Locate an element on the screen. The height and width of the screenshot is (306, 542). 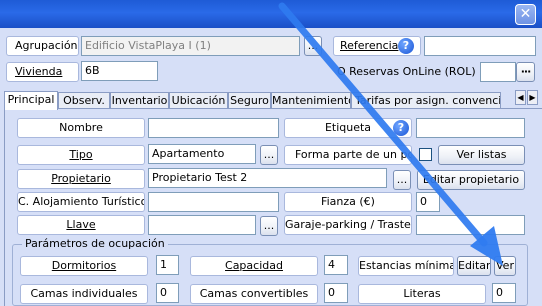
nombre-label: Nombre is located at coordinates (81, 128).